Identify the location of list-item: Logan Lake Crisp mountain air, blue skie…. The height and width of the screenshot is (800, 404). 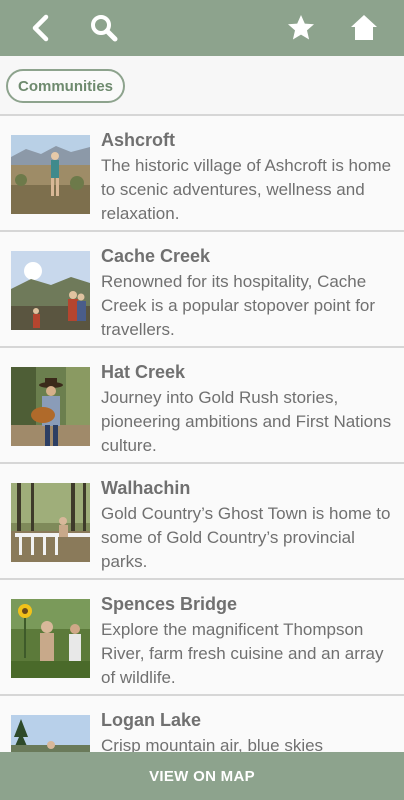
(202, 723).